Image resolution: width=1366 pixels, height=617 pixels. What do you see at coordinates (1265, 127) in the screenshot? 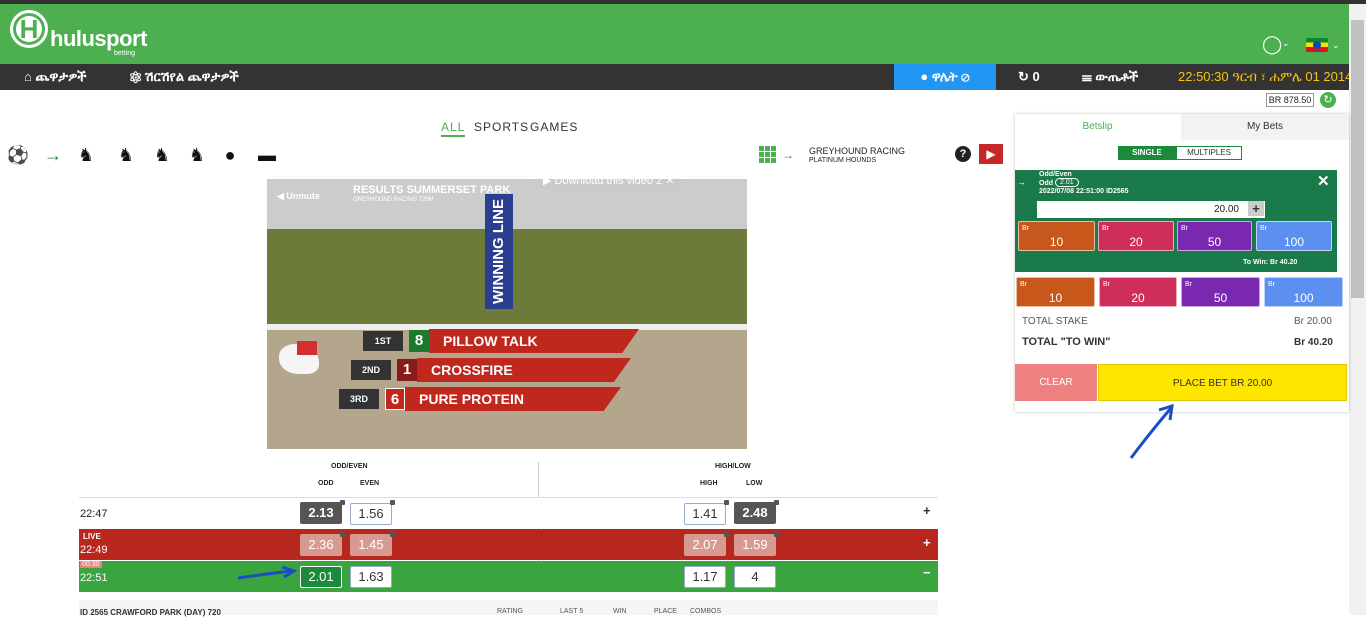
I see `tab-my-bets: My Bets` at bounding box center [1265, 127].